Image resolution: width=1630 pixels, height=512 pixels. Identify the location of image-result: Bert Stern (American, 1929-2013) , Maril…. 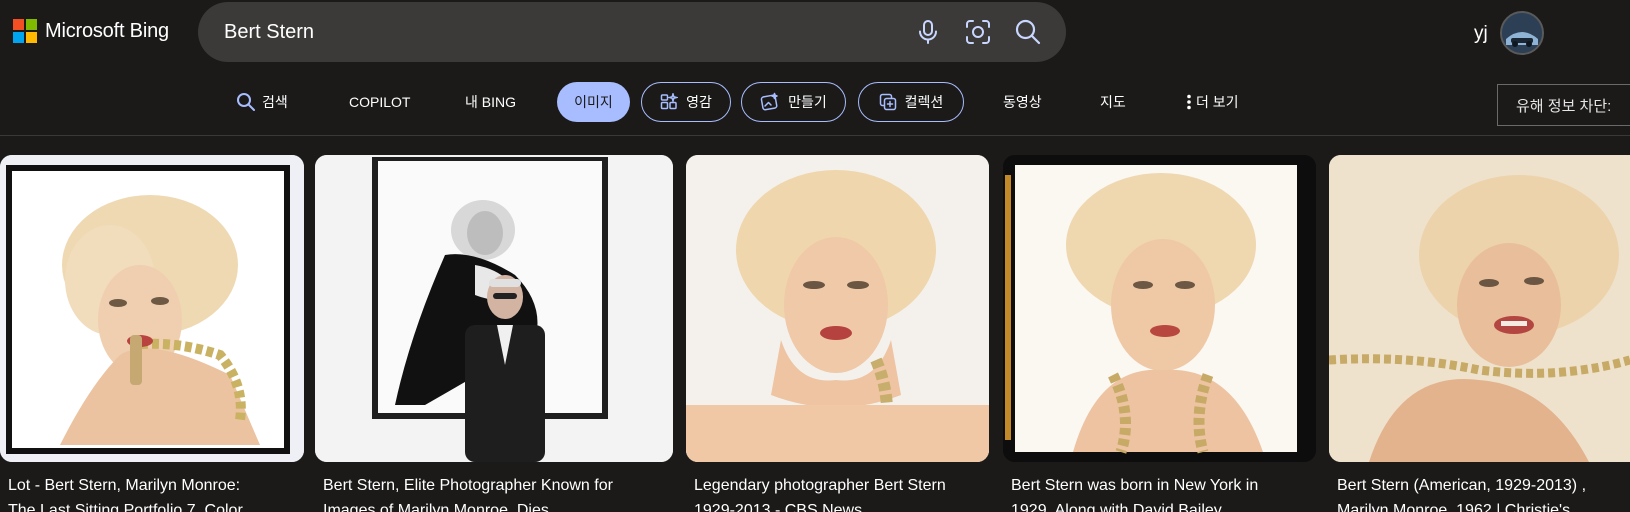
(1479, 333).